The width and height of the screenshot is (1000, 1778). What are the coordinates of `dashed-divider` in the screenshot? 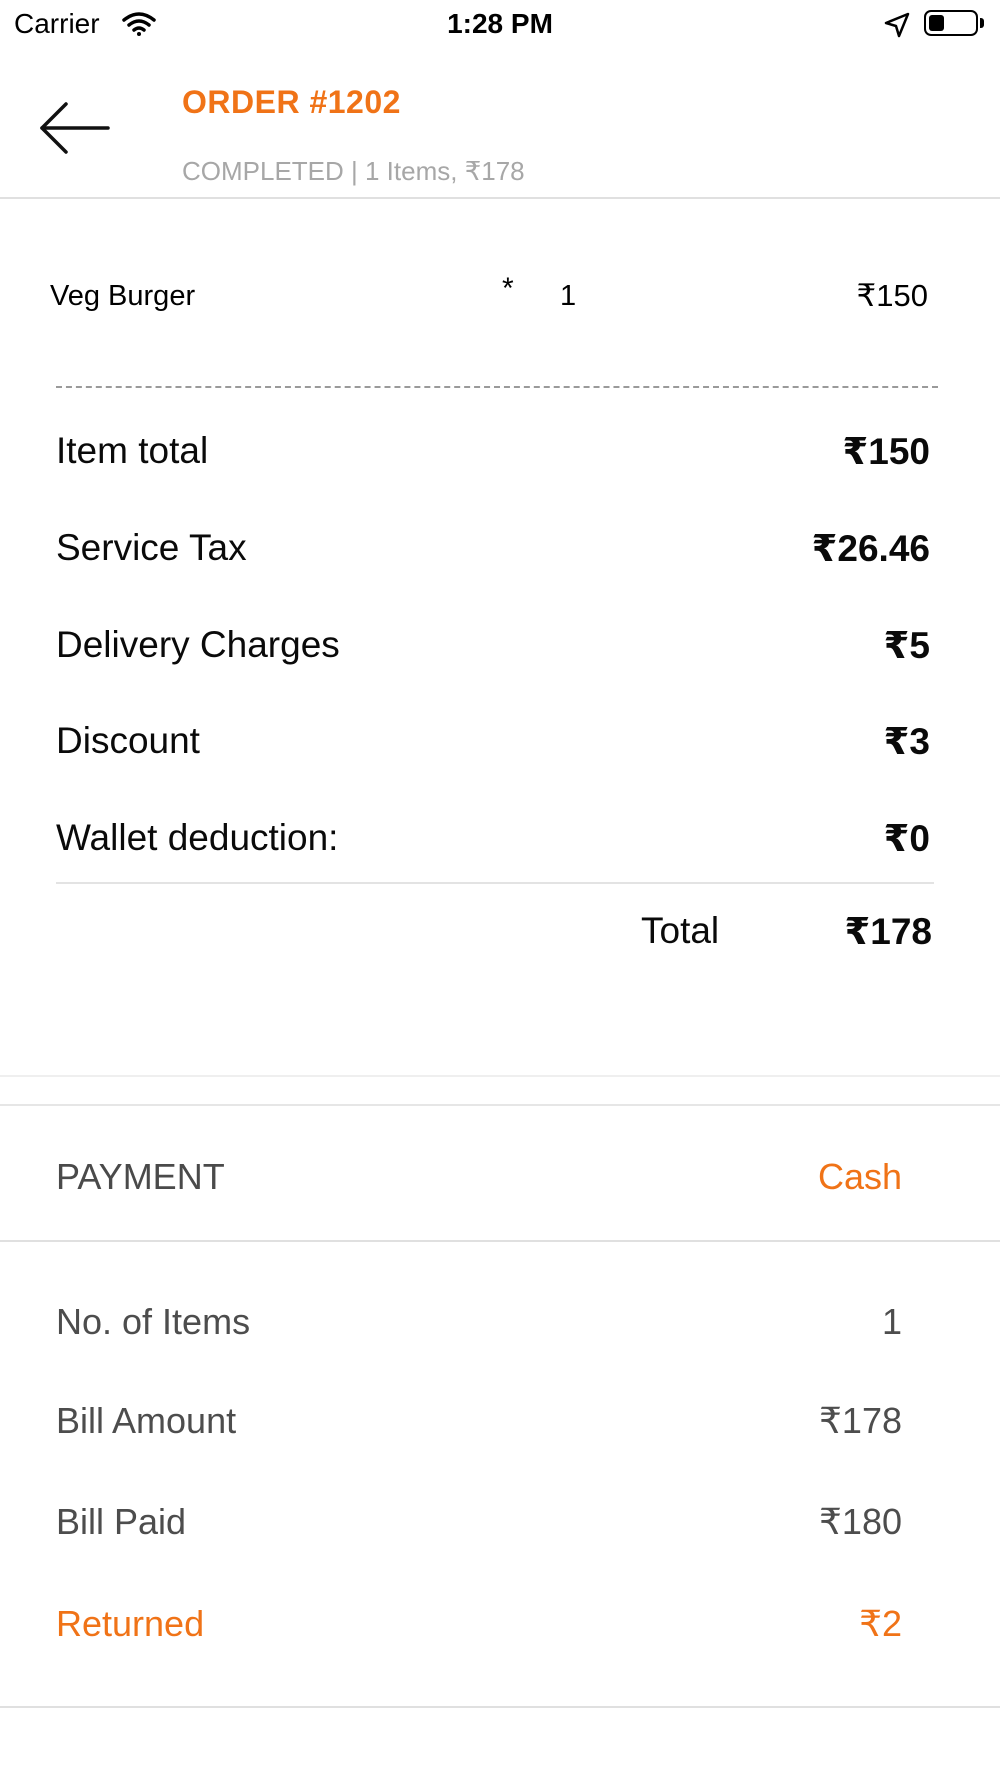 It's located at (497, 387).